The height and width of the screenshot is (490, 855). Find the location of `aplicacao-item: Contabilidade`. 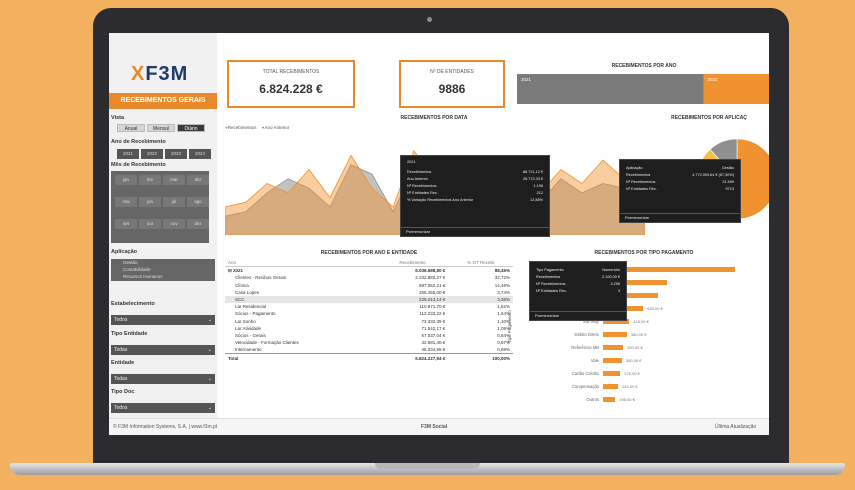

aplicacao-item: Contabilidade is located at coordinates (163, 269).